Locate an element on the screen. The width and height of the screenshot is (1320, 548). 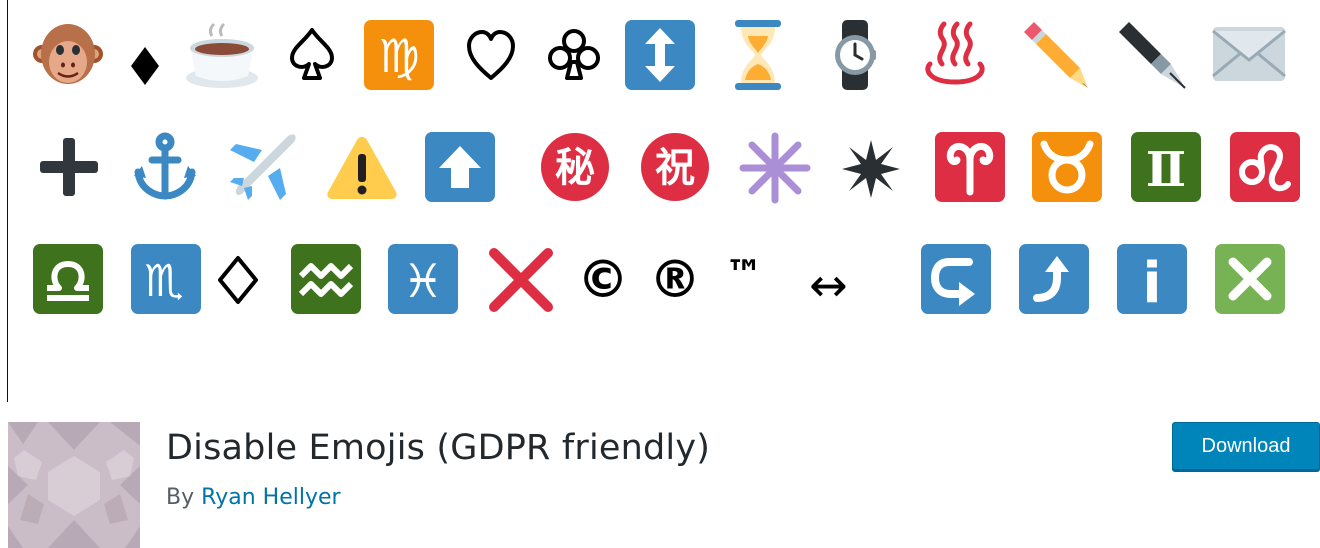
left-right-arrow-icon: ↔ is located at coordinates (828, 285).